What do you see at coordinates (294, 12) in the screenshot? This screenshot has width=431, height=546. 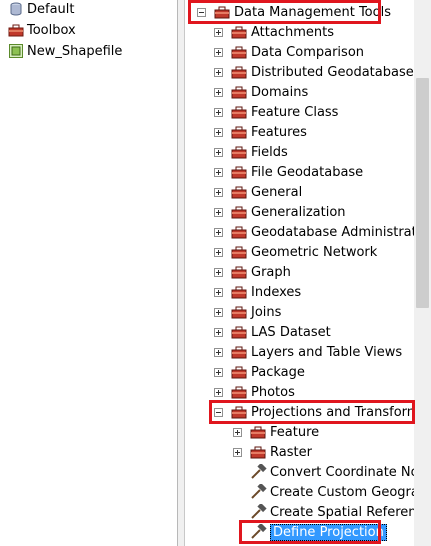 I see `tree-node-data-management-tools: Data Management Tools` at bounding box center [294, 12].